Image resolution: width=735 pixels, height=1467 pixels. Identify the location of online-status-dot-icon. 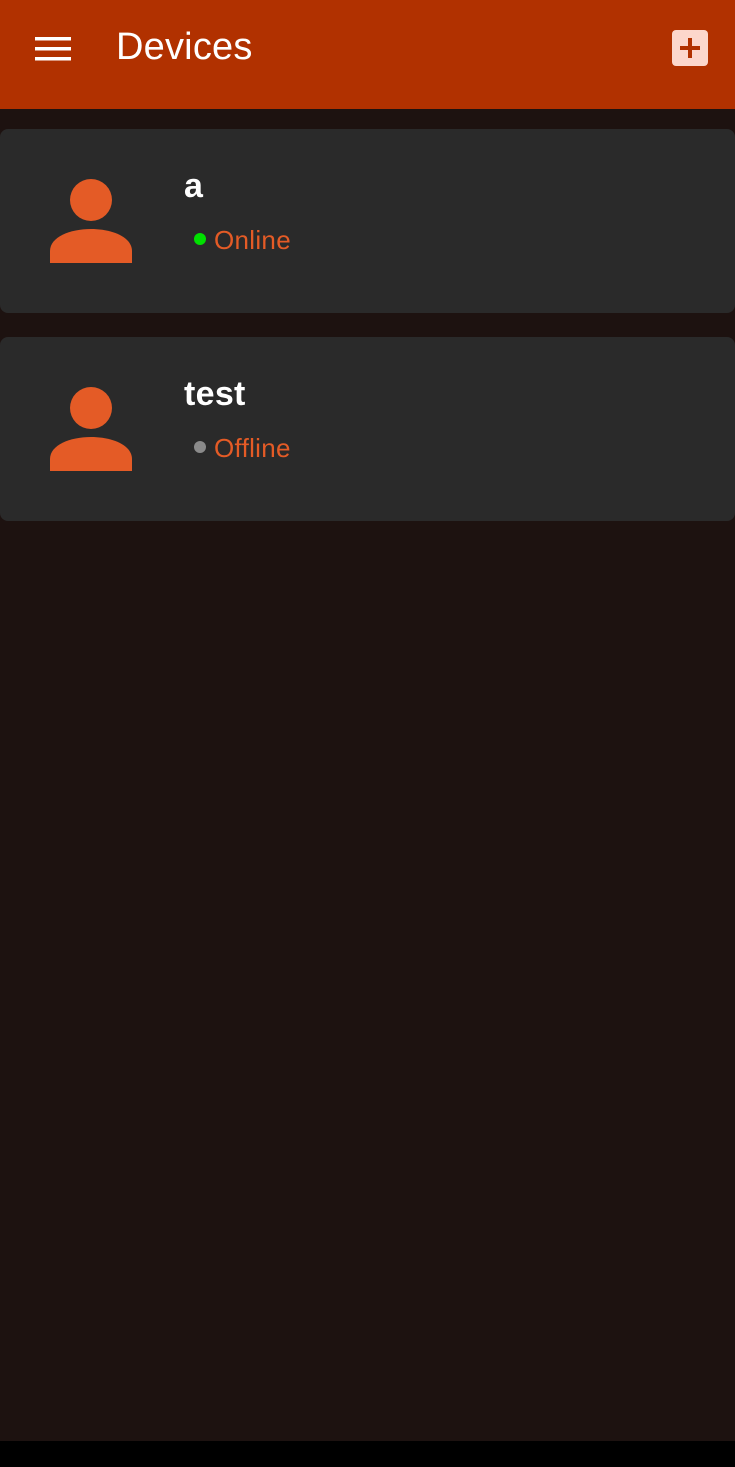
(200, 238).